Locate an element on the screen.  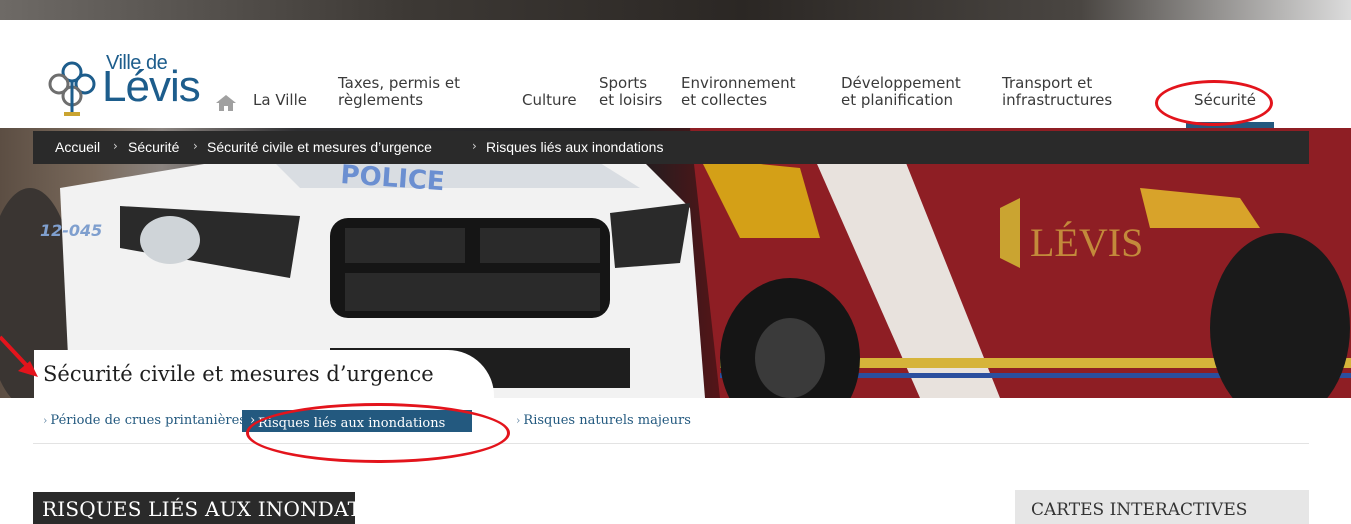
content-heading-text: RISQUES LIÉS AUX INONDATION is located at coordinates (223, 509).